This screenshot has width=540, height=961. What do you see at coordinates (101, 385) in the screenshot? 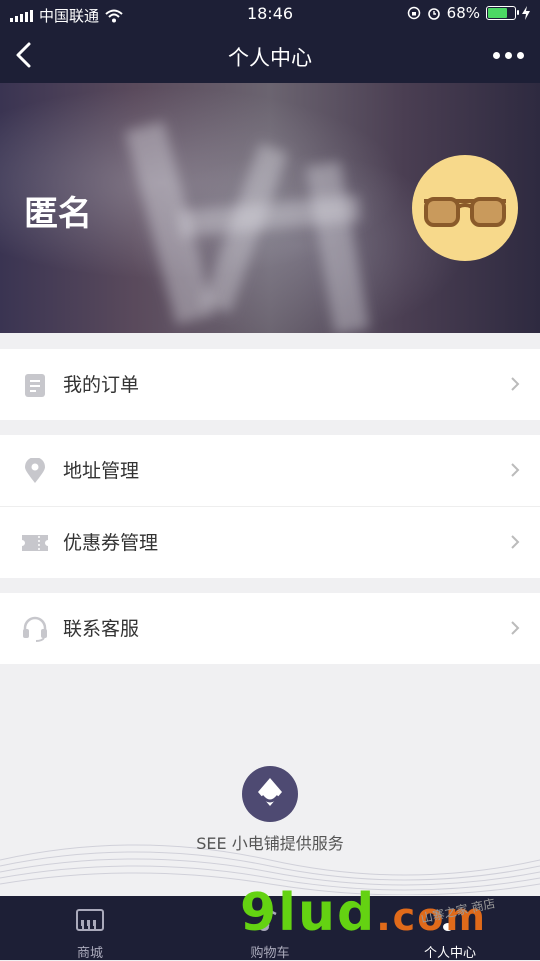
I see `menu-label: 我的订单` at bounding box center [101, 385].